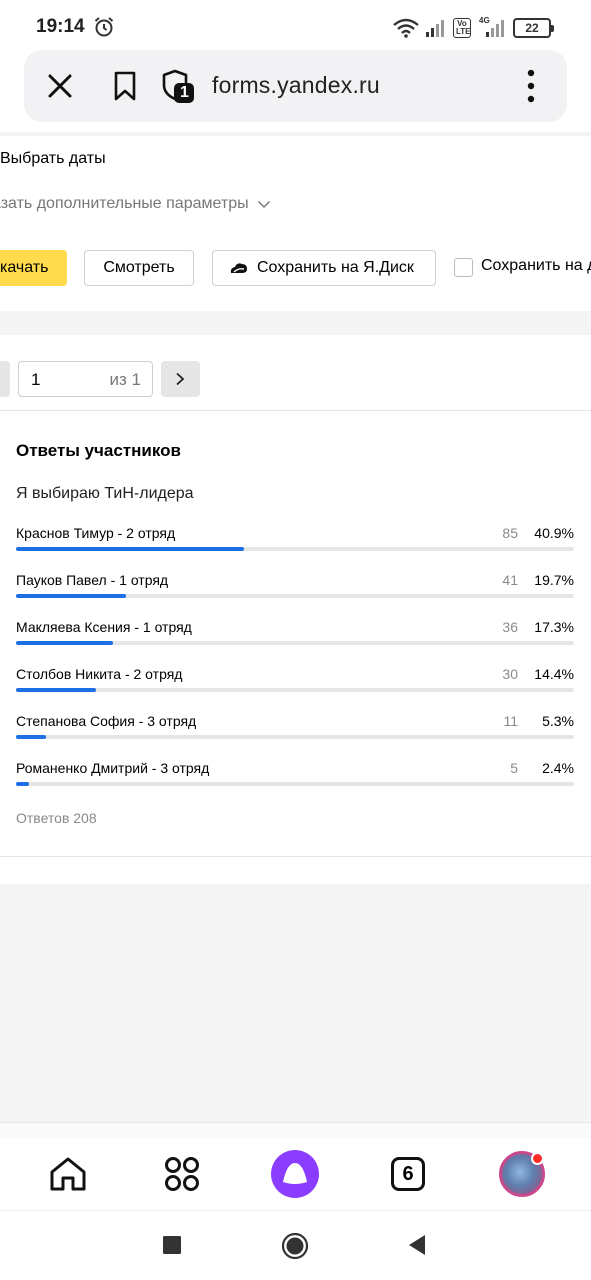 The height and width of the screenshot is (1280, 591). What do you see at coordinates (113, 768) in the screenshot?
I see `answer-label: Романенко Дмитрий - 3 отряд` at bounding box center [113, 768].